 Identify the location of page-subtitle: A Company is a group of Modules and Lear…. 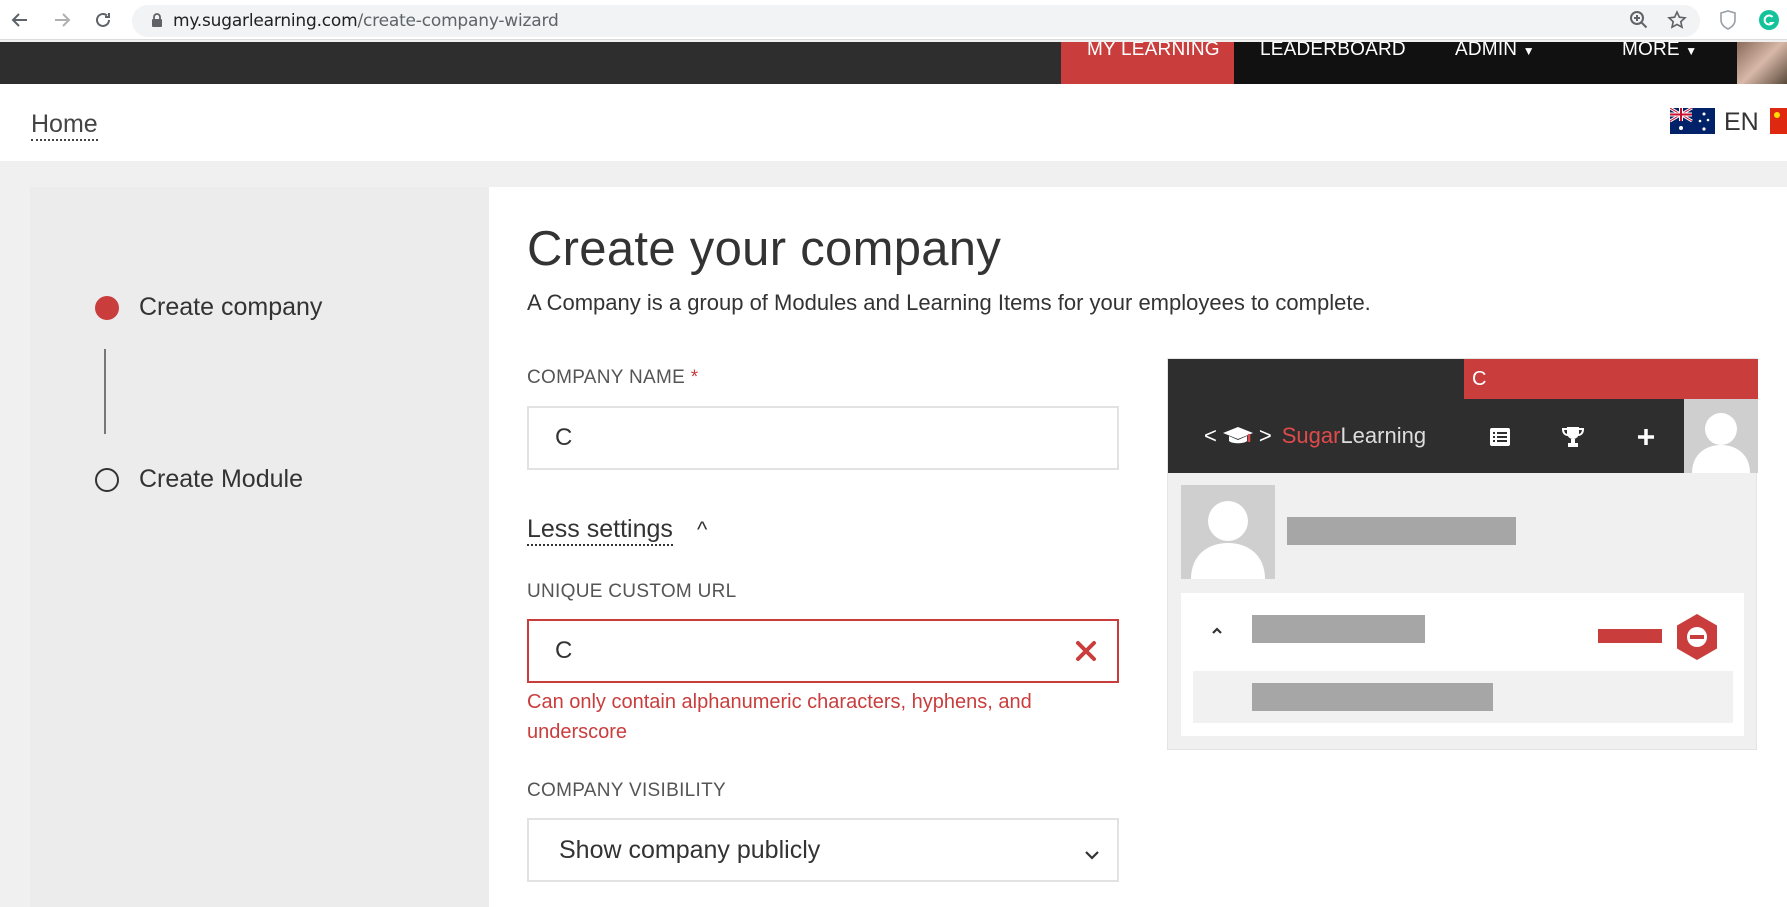
(949, 302).